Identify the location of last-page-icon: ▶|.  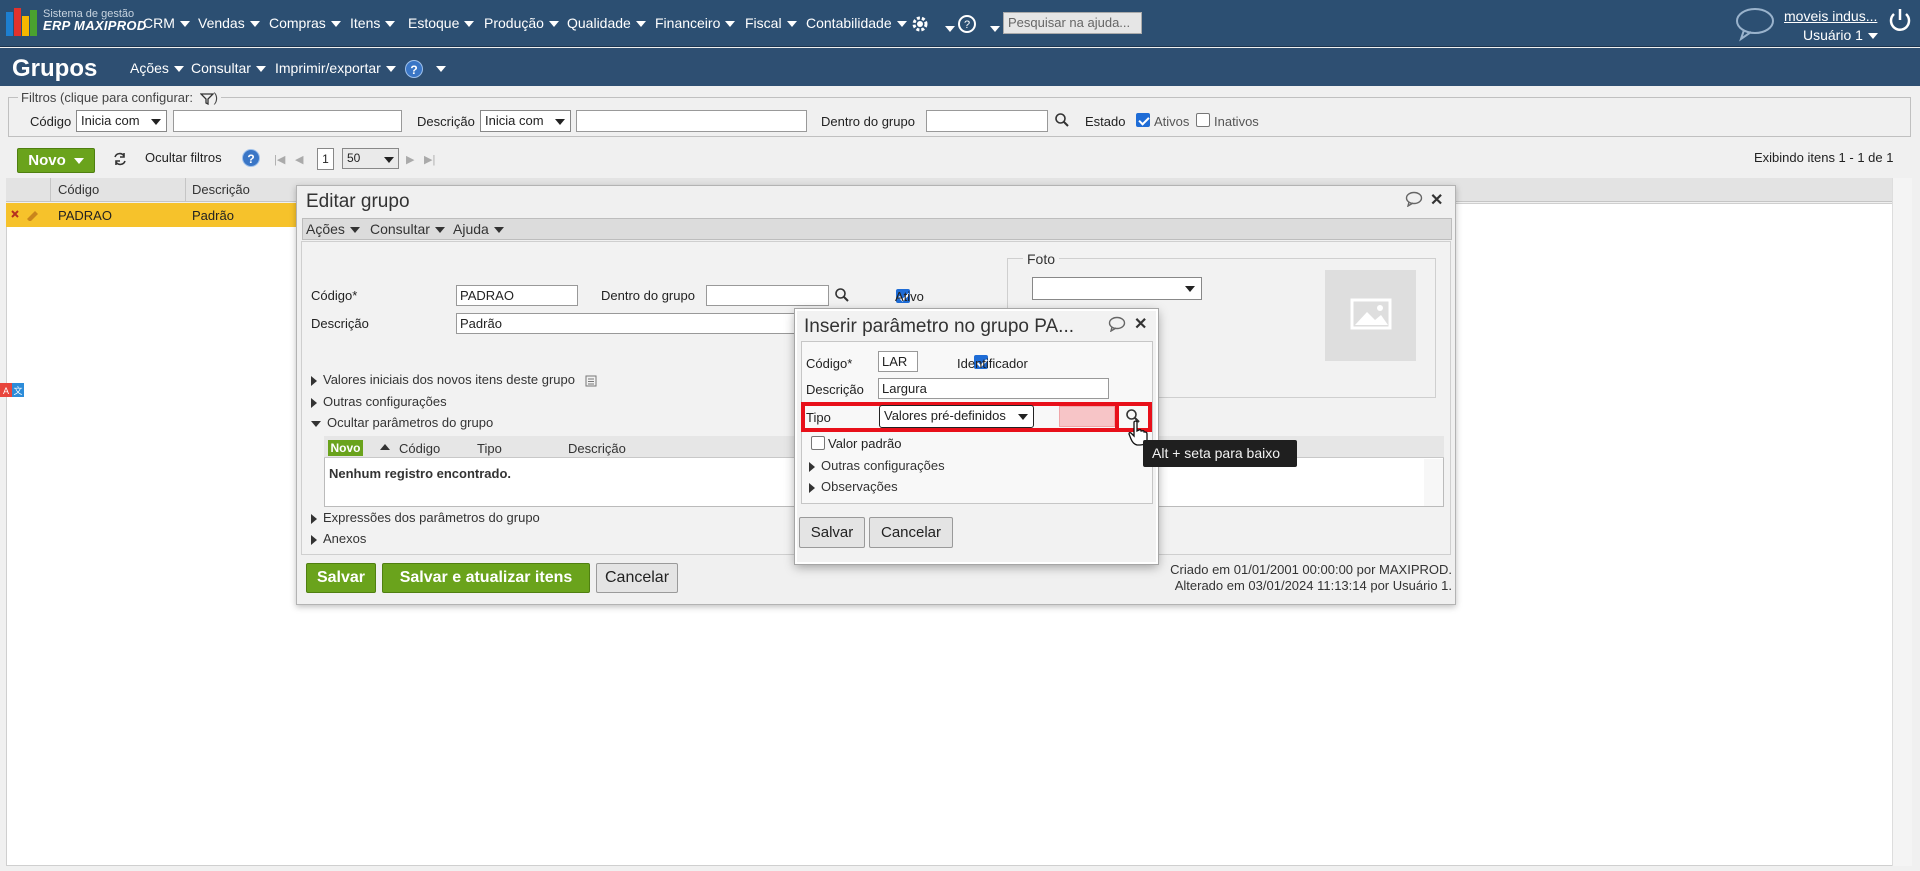
(429, 159).